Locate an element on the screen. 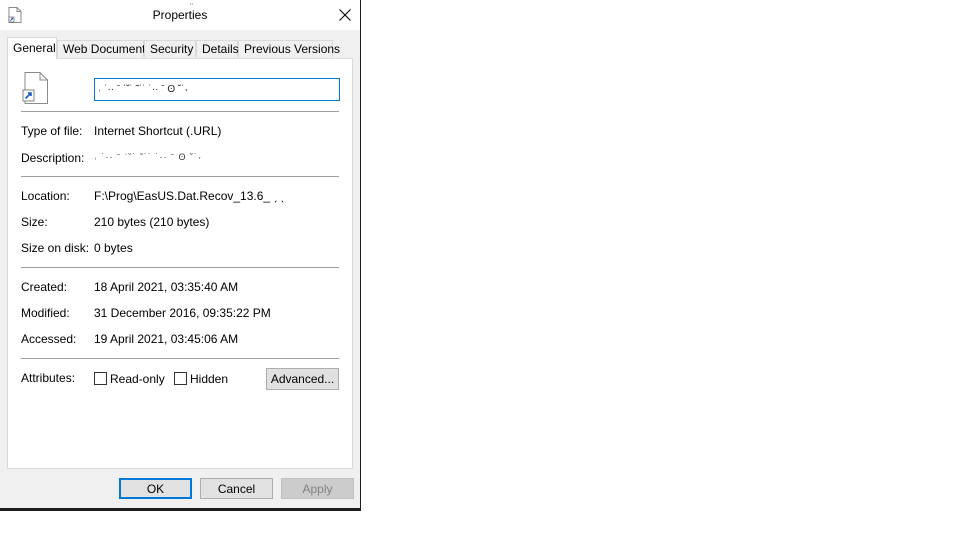  accessed-value: 19 April 2021, 03:45:06 AM is located at coordinates (166, 339).